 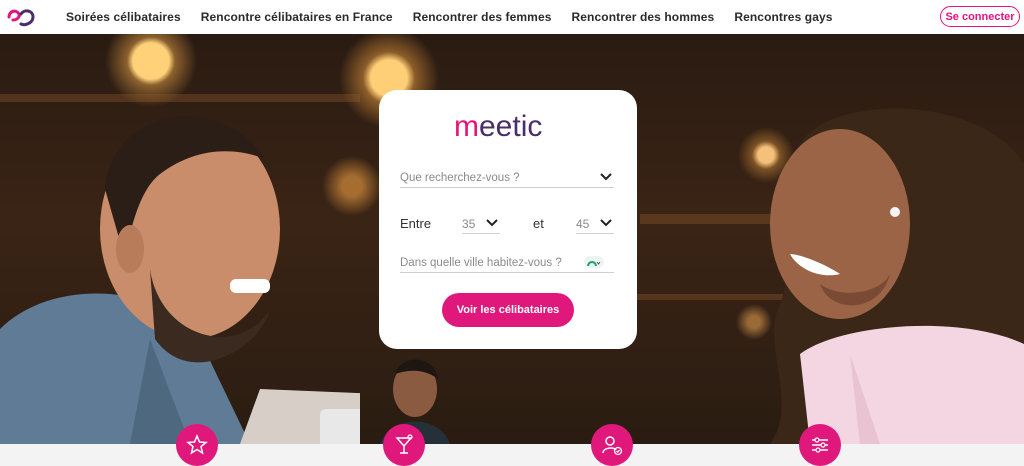 I want to click on svg-text: m, so click(x=466, y=126).